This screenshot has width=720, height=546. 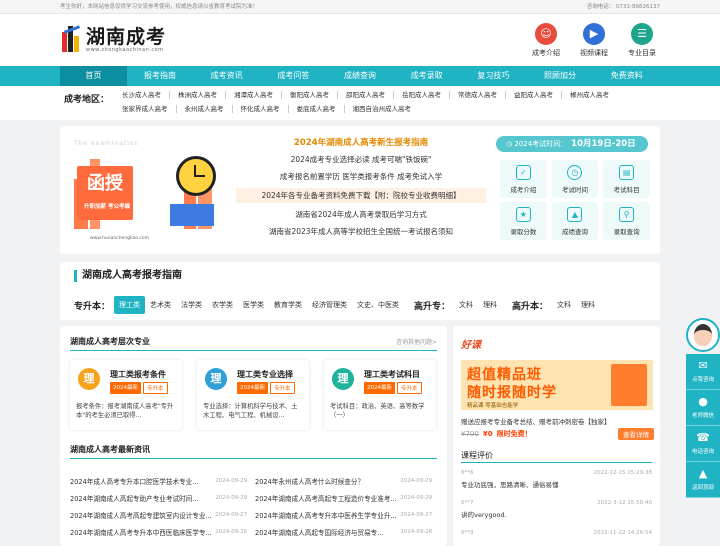 What do you see at coordinates (626, 179) in the screenshot?
I see `tile-subjects: ▤ 考试科目` at bounding box center [626, 179].